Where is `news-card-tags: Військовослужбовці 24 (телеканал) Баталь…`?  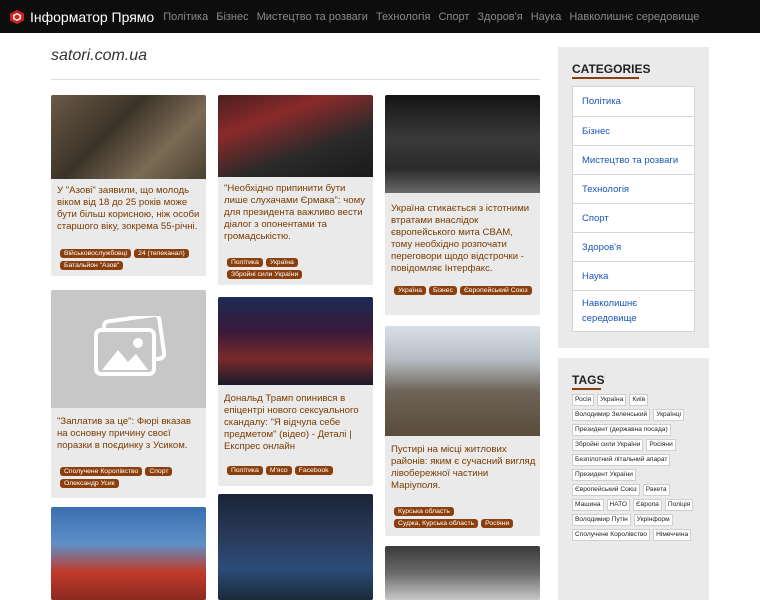 news-card-tags: Військовослужбовці 24 (телеканал) Баталь… is located at coordinates (131, 259).